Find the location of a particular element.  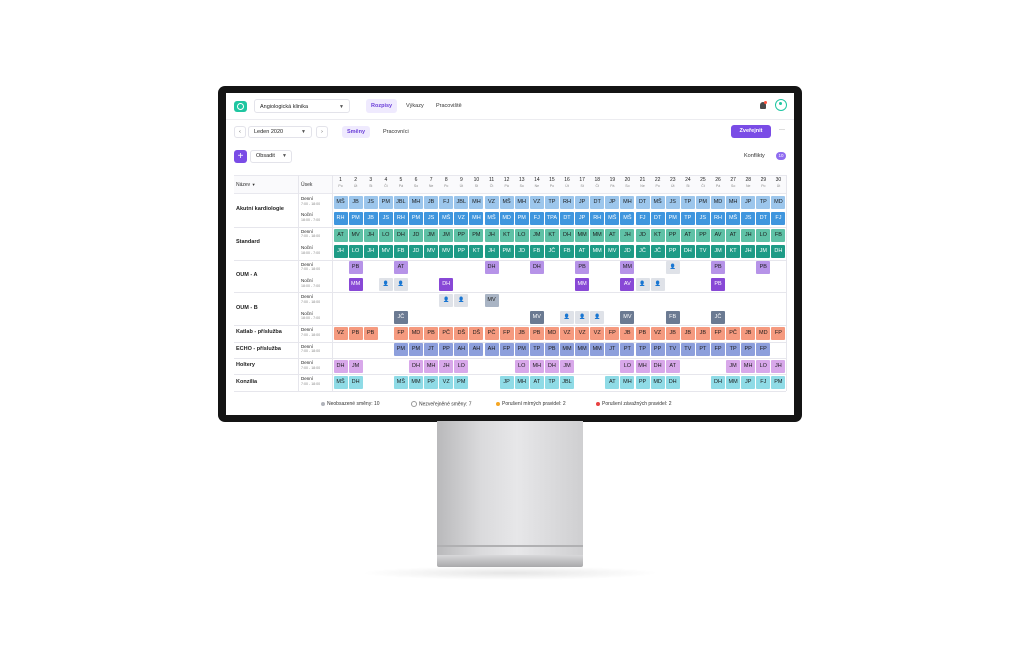

conflicts-label: Konflikty is located at coordinates (754, 156).